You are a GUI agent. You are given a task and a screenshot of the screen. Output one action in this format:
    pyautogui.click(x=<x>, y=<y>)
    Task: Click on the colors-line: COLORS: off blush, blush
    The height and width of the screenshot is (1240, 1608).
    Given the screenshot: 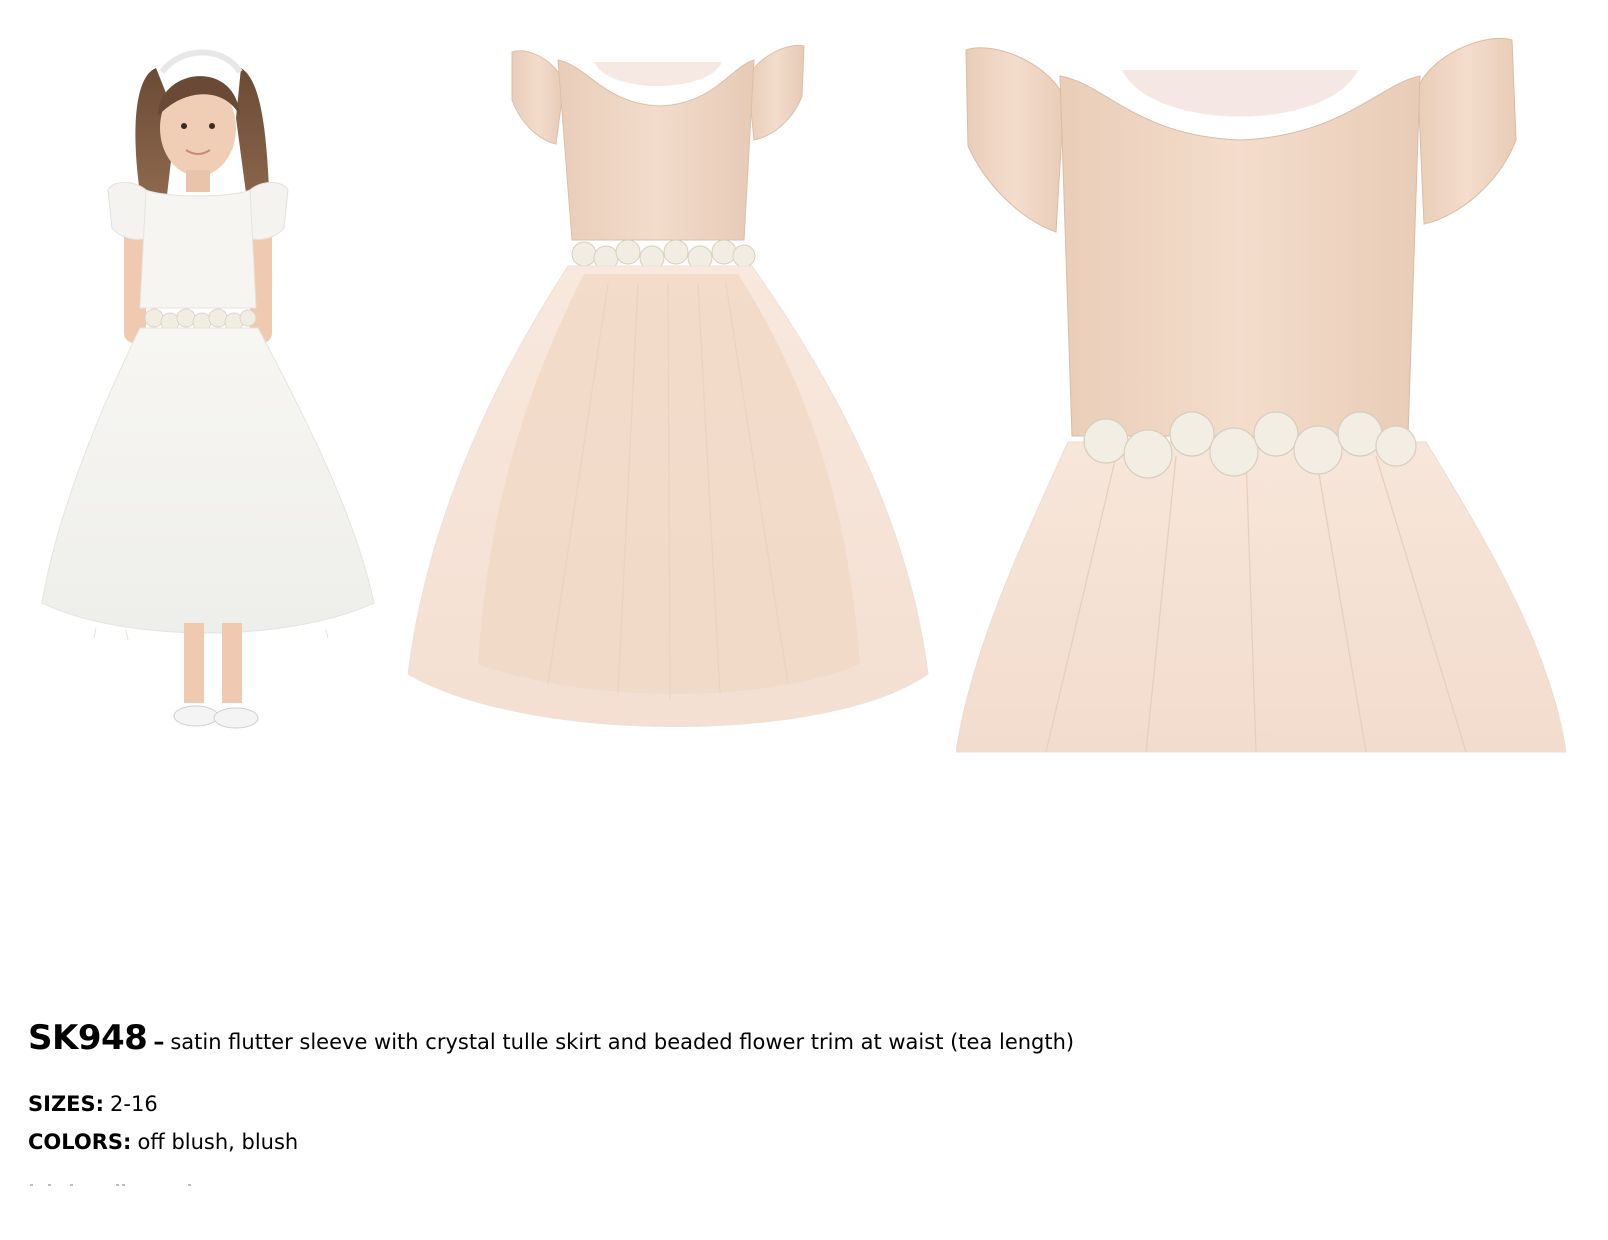 What is the action you would take?
    pyautogui.click(x=163, y=1142)
    